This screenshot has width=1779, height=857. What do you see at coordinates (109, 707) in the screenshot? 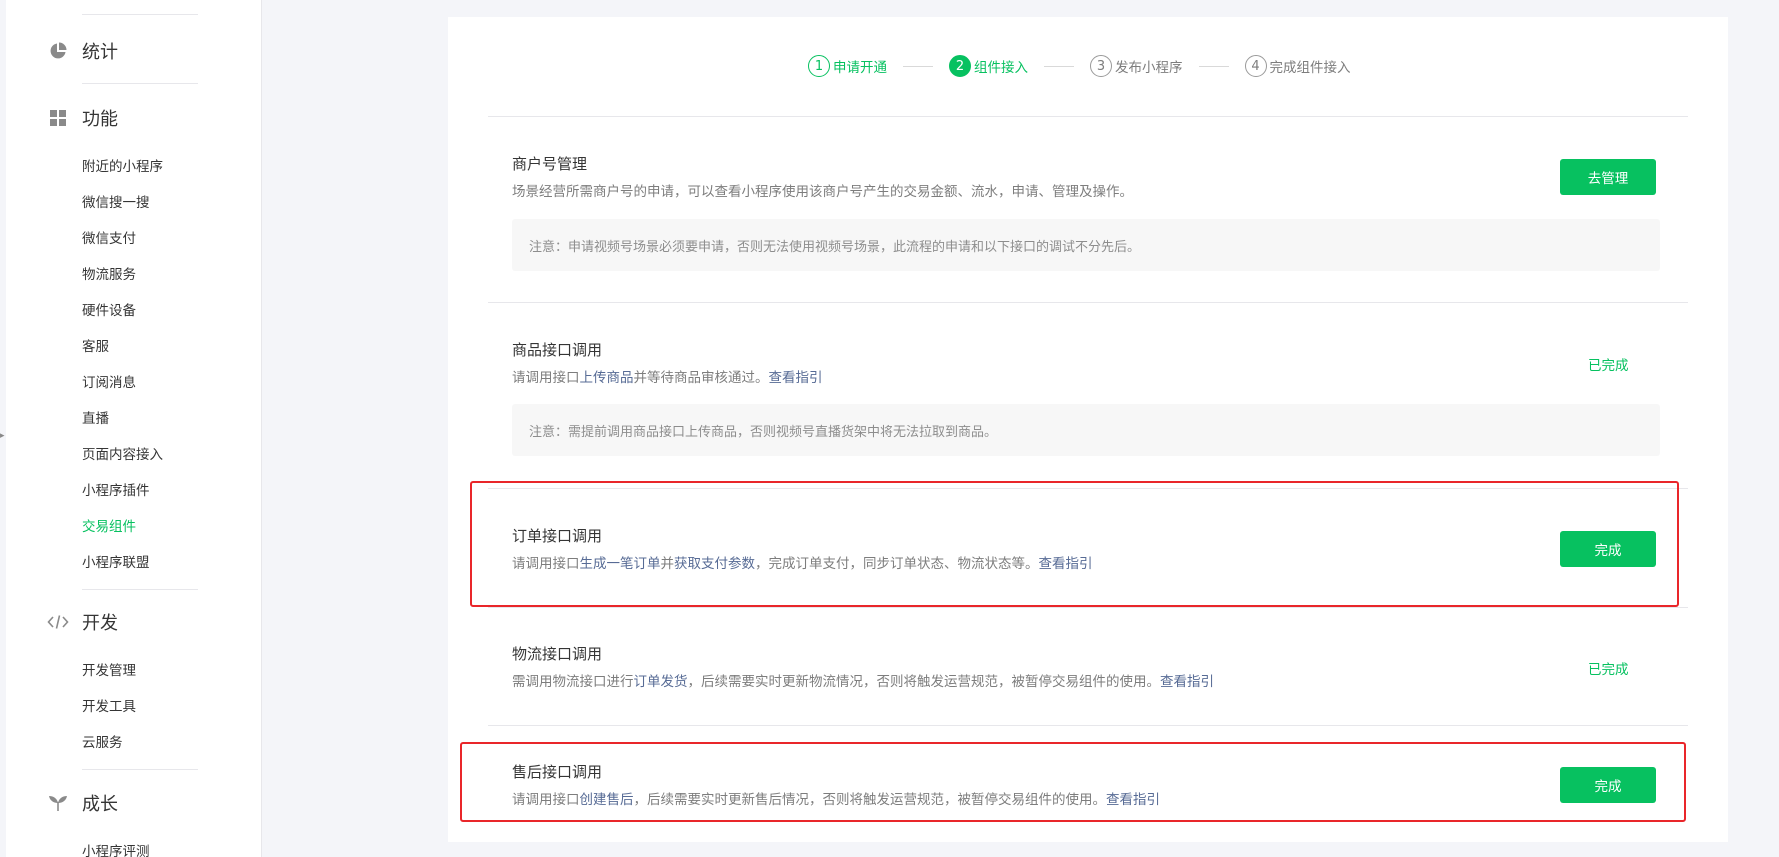
I see `sidebar-item-dev-tools: 开发工具` at bounding box center [109, 707].